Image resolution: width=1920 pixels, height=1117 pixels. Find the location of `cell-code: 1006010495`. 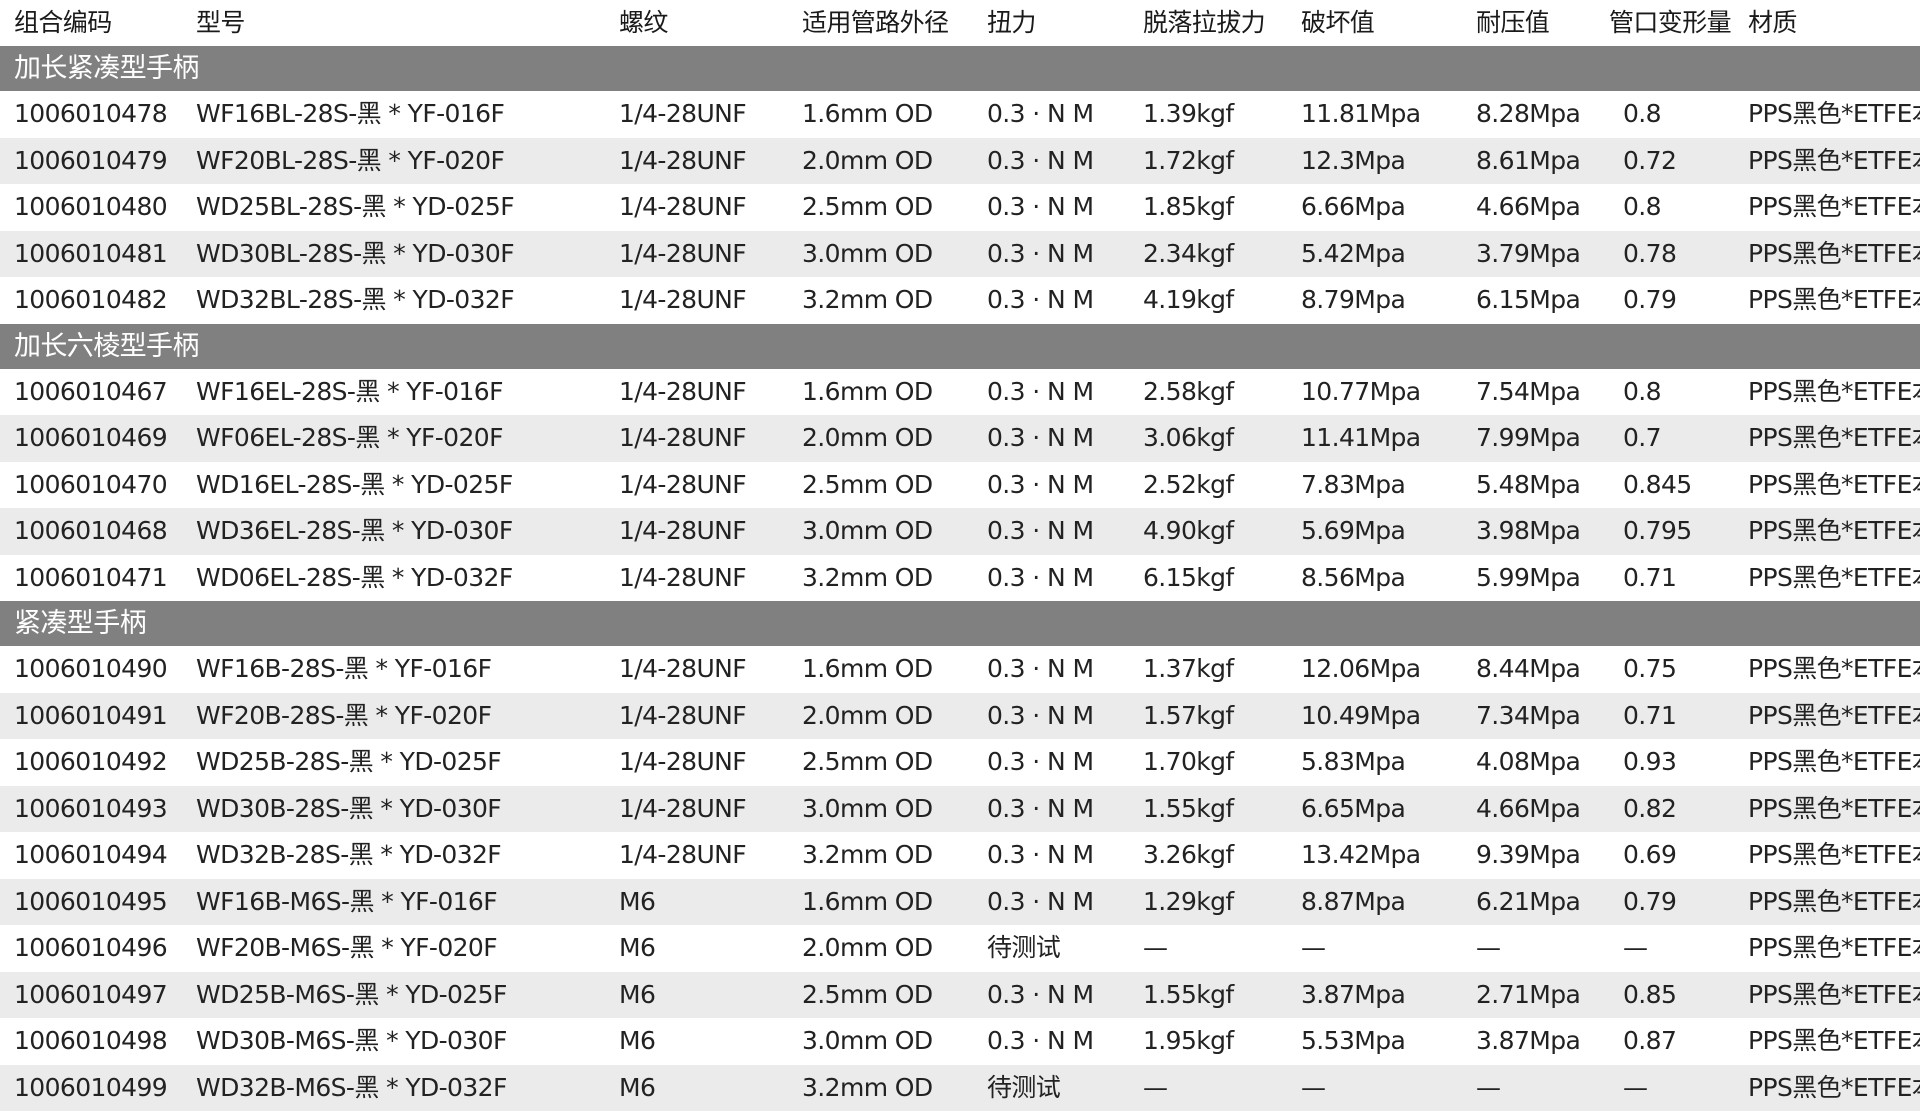

cell-code: 1006010495 is located at coordinates (91, 901).